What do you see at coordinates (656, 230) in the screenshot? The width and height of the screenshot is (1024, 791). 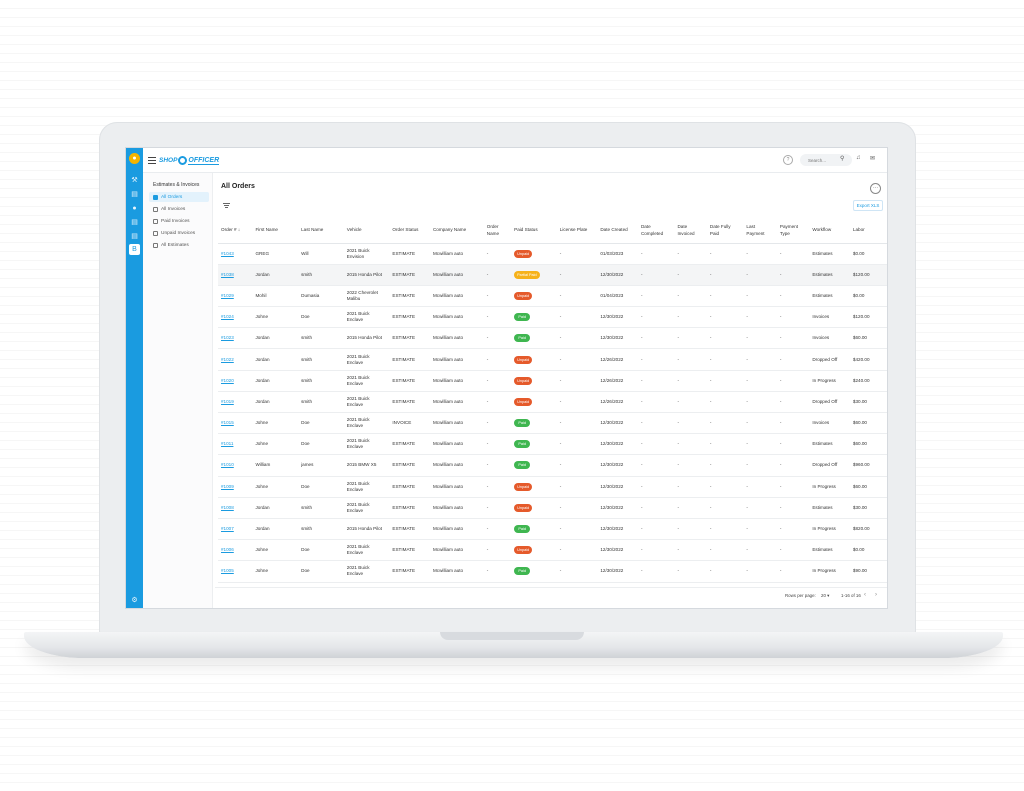 I see `column-header: Date Completed` at bounding box center [656, 230].